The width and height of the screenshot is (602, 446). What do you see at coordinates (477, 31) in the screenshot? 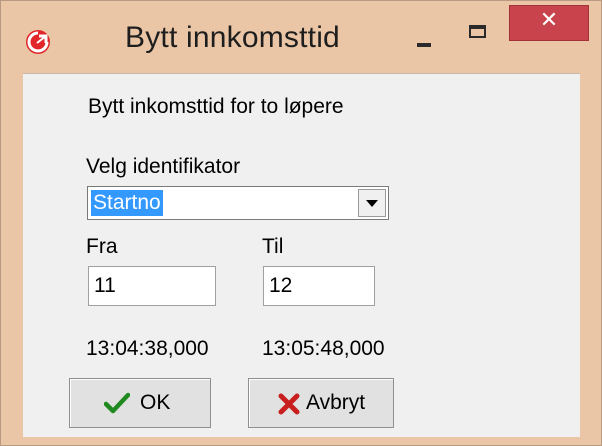
I see `maximize-icon` at bounding box center [477, 31].